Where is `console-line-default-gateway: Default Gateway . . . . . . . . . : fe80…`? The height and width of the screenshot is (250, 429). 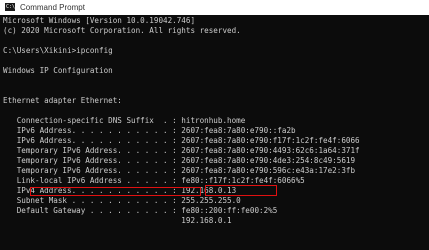
console-line-default-gateway: Default Gateway . . . . . . . . . : fe80… is located at coordinates (140, 210).